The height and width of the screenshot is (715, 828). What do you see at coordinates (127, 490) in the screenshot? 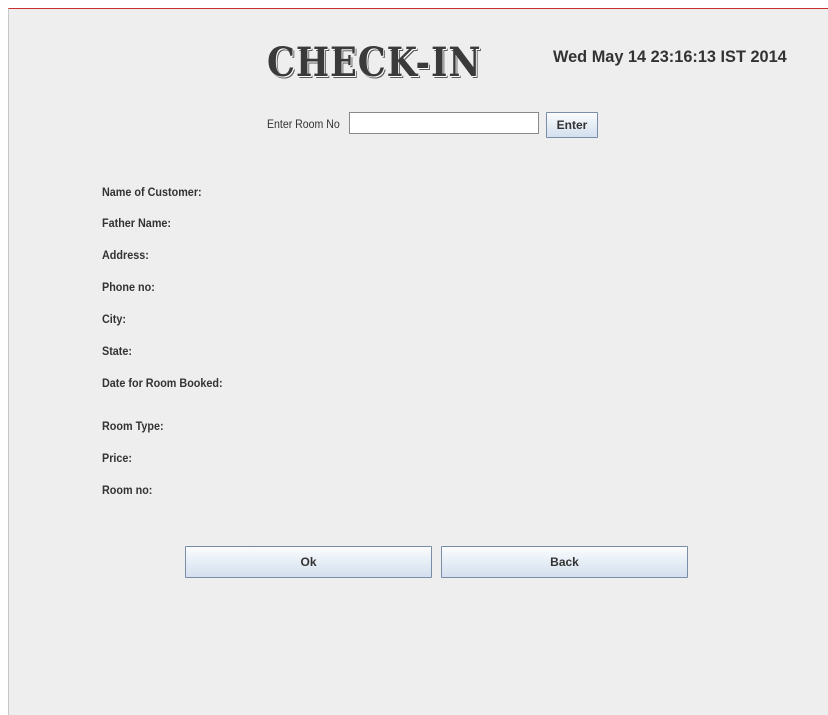
I see `room-no-label: Room no:` at bounding box center [127, 490].